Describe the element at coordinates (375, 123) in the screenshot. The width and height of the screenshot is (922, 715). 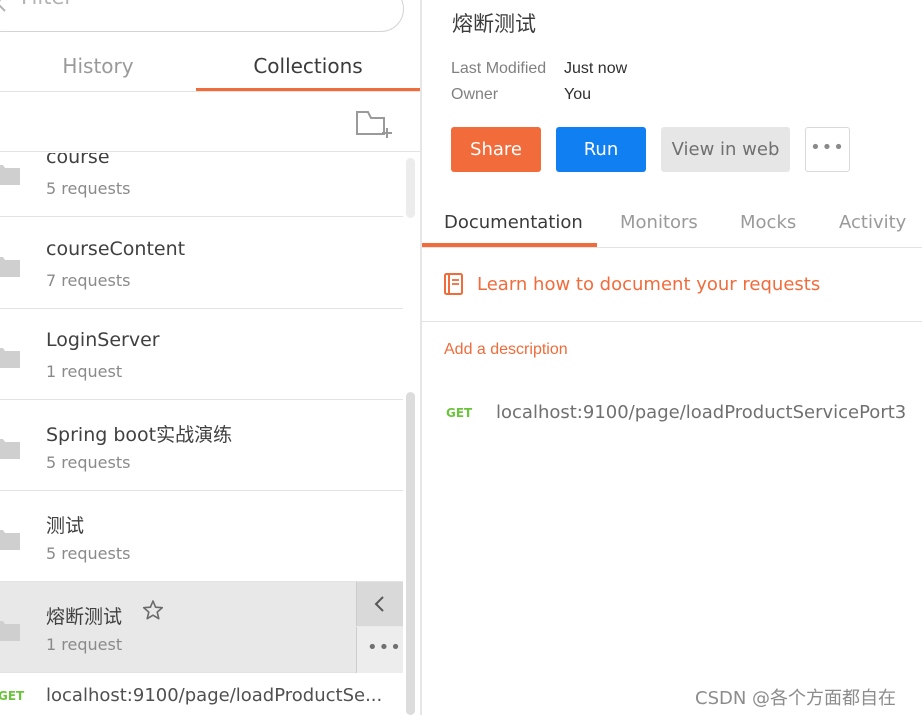
I see `new-collection-icon` at that location.